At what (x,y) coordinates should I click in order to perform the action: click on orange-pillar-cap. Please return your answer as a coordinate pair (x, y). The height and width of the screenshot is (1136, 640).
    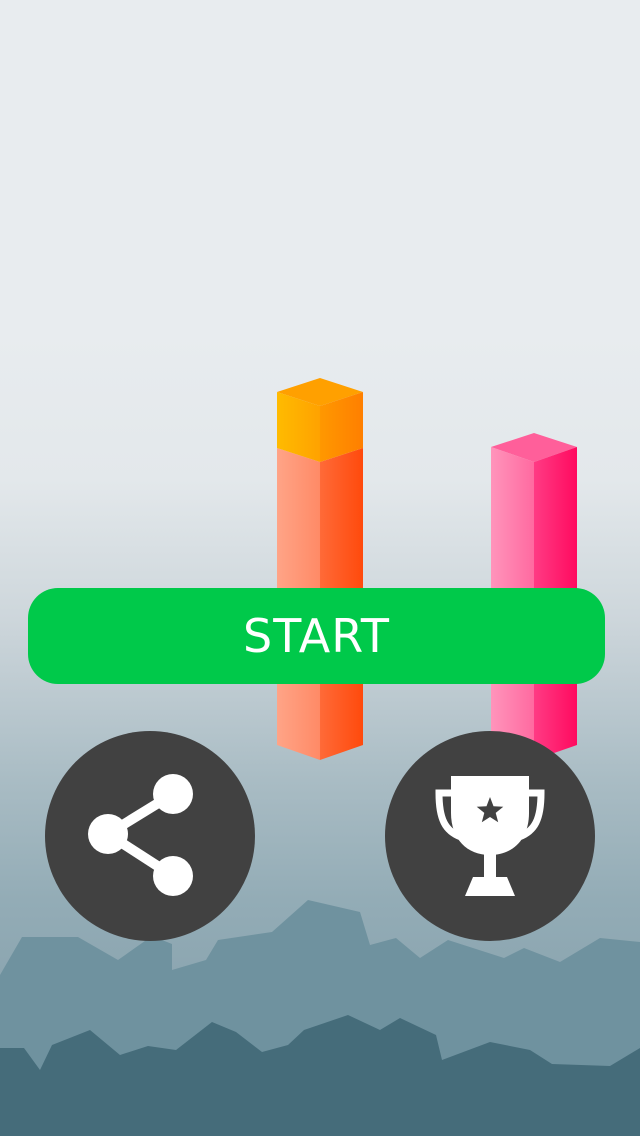
    Looking at the image, I should click on (320, 420).